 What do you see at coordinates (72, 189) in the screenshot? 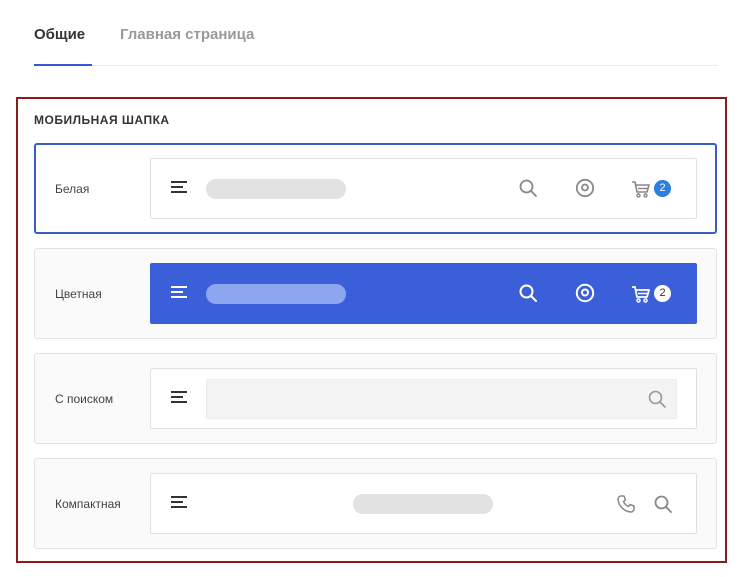
I see `option-label: Белая` at bounding box center [72, 189].